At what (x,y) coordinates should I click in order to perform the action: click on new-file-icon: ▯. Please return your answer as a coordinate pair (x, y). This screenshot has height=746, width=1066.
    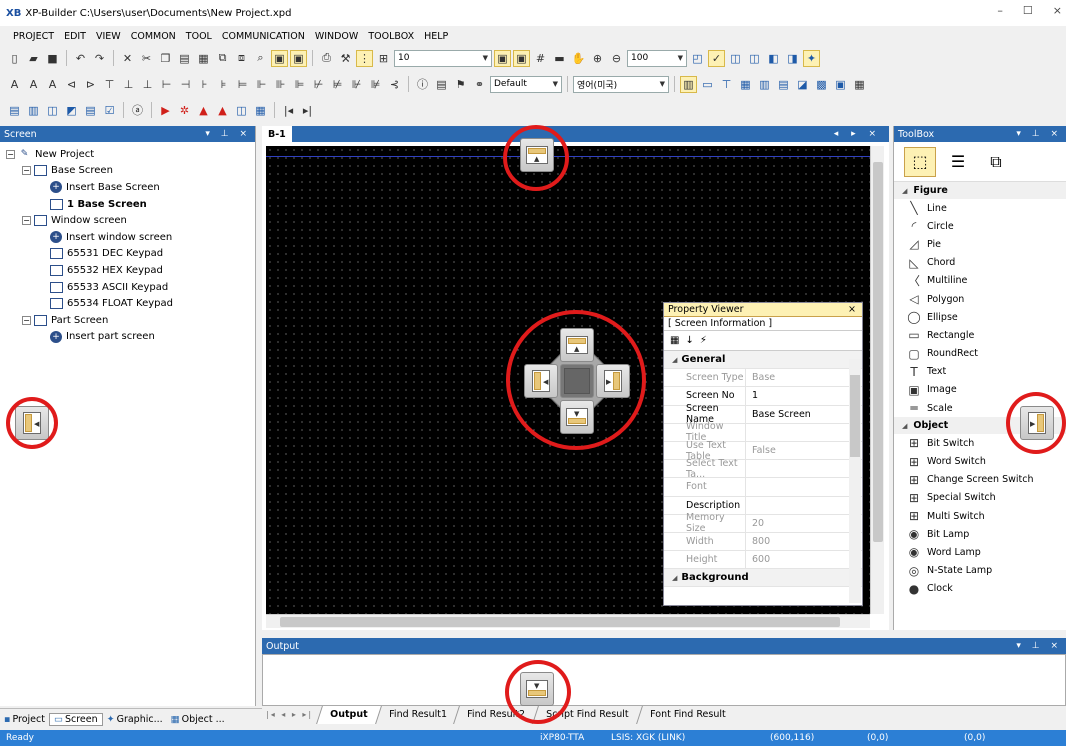
    Looking at the image, I should click on (14, 58).